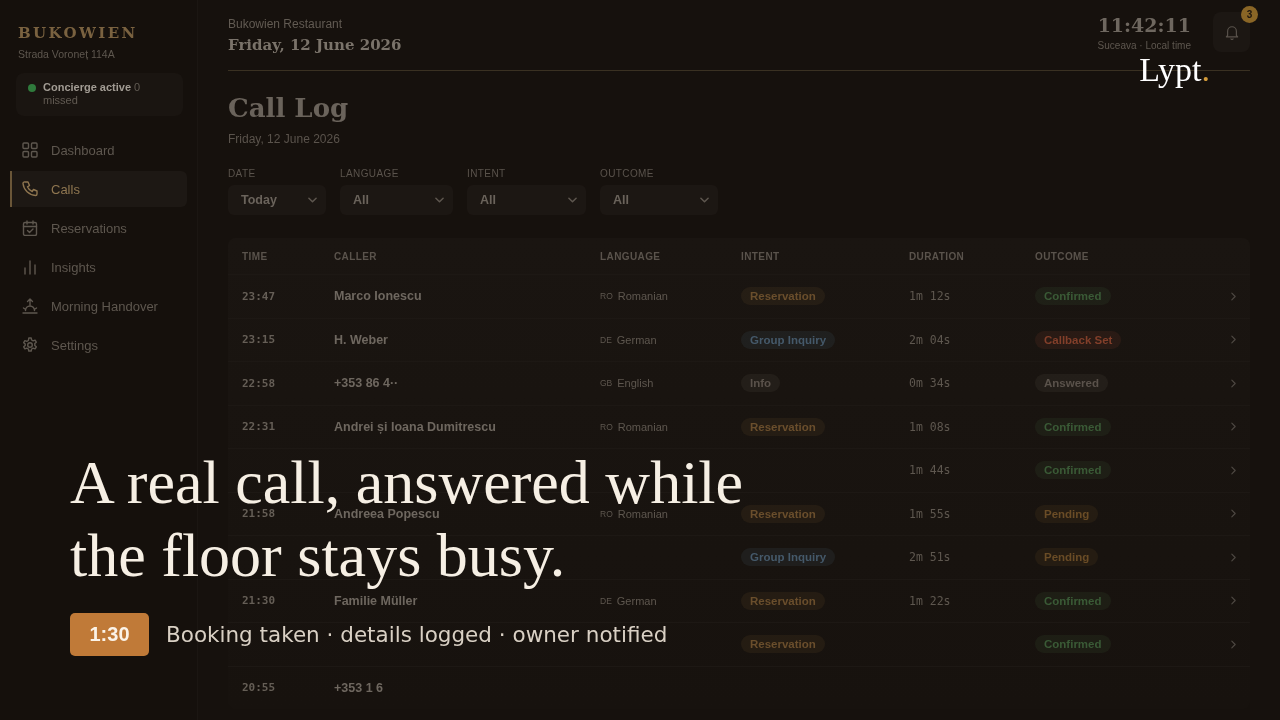 The width and height of the screenshot is (1280, 720). Describe the element at coordinates (66, 54) in the screenshot. I see `address-text: Strada Voroneț 114A` at that location.